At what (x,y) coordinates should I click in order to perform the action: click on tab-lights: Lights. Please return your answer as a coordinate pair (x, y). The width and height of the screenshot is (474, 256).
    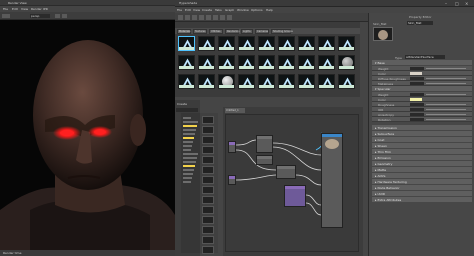
    Looking at the image, I should click on (247, 31).